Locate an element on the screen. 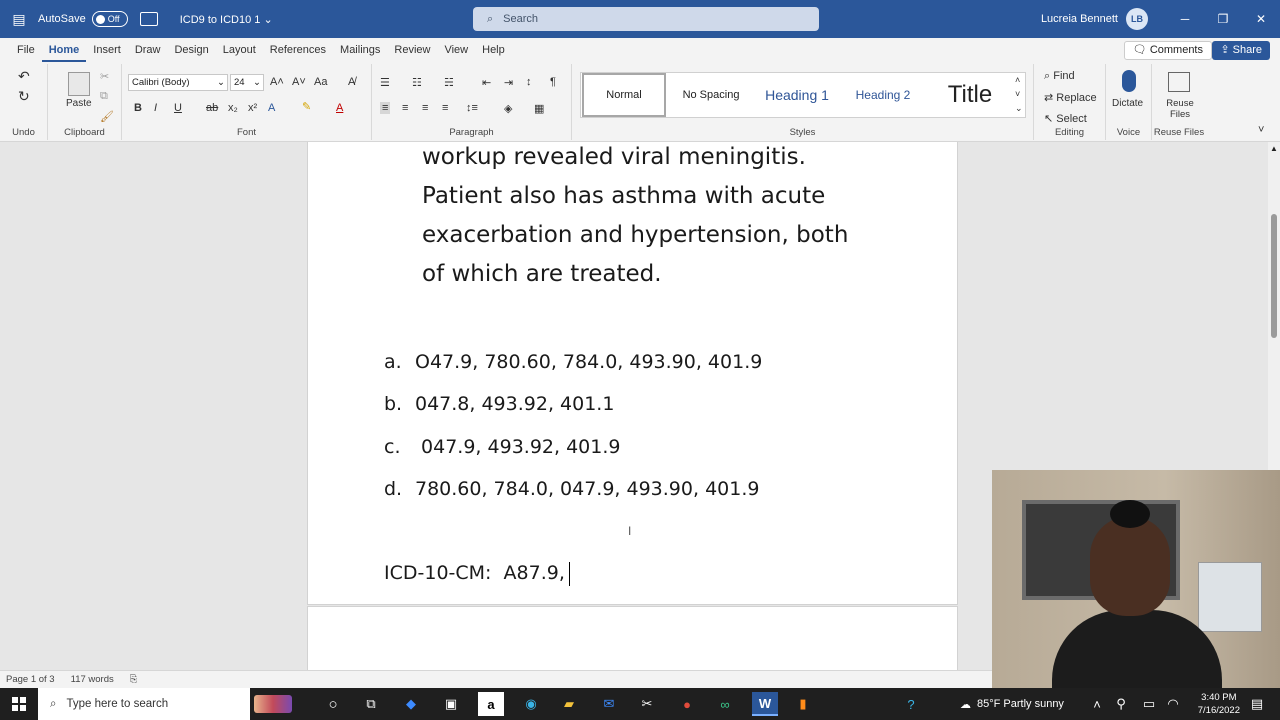 The image size is (1280, 720). close-button: ✕ is located at coordinates (1261, 19).